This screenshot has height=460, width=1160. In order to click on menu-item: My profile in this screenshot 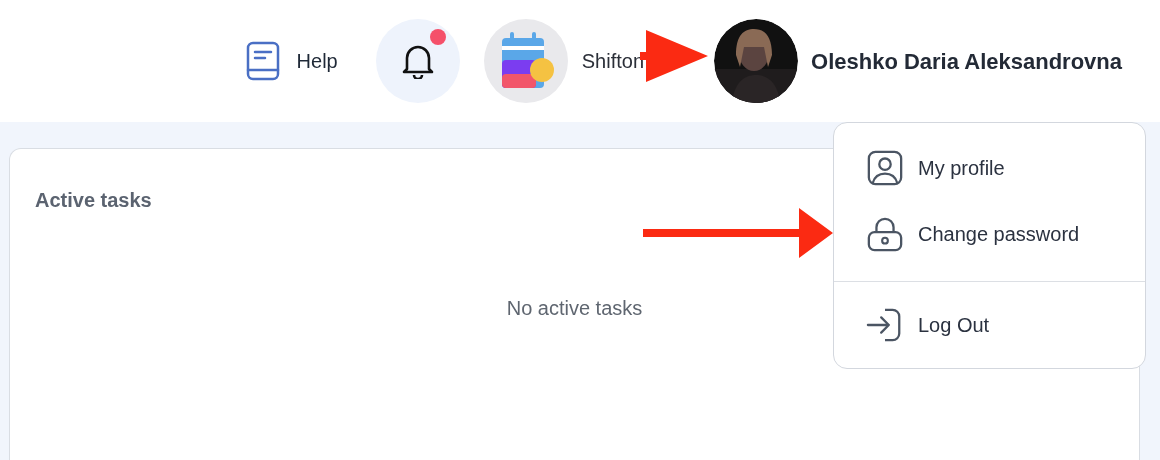, I will do `click(989, 168)`.